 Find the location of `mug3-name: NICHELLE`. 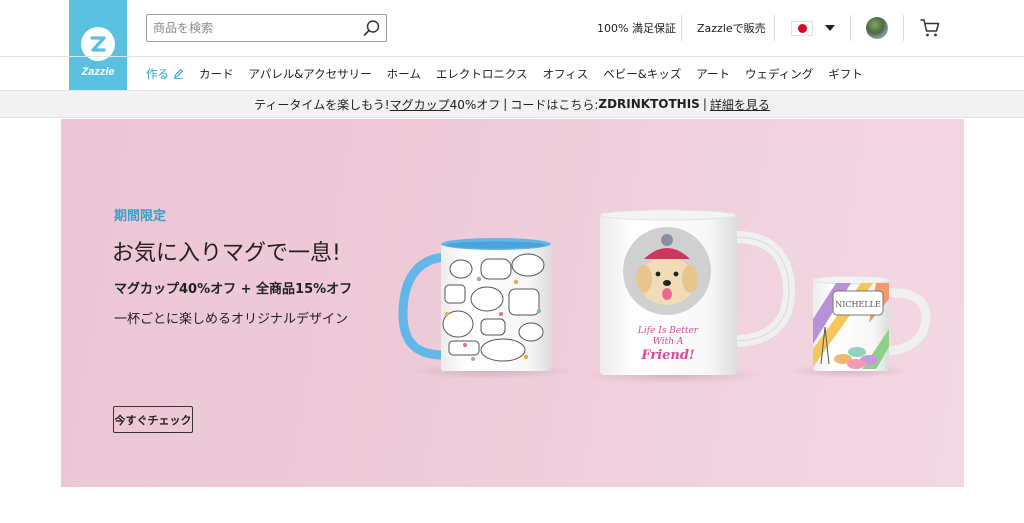

mug3-name: NICHELLE is located at coordinates (858, 304).